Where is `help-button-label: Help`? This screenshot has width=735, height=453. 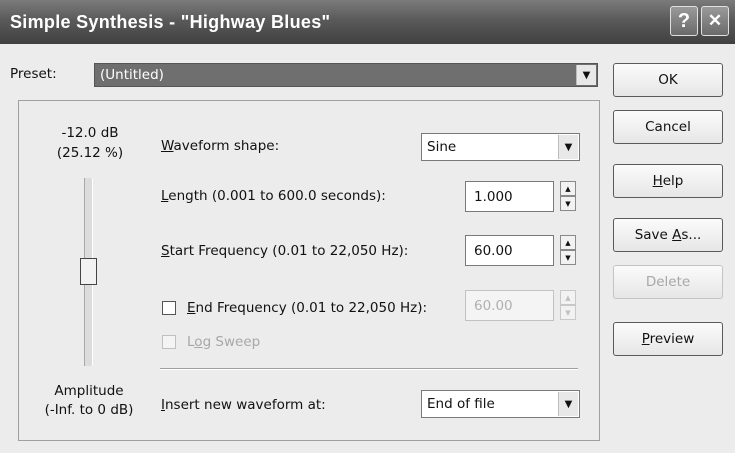
help-button-label: Help is located at coordinates (668, 181).